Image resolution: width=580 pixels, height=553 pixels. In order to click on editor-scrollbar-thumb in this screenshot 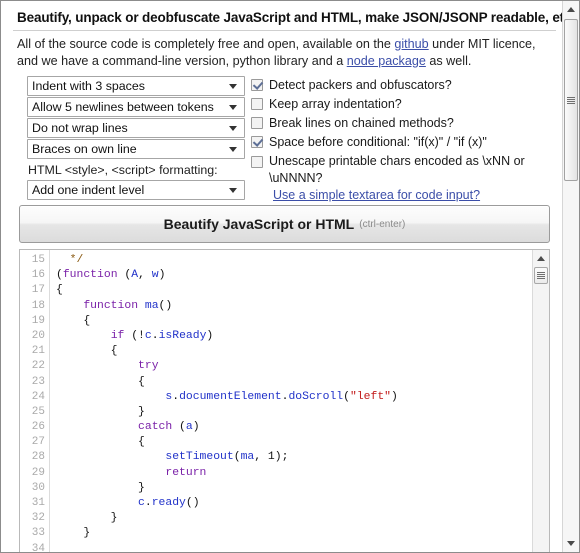, I will do `click(541, 275)`.